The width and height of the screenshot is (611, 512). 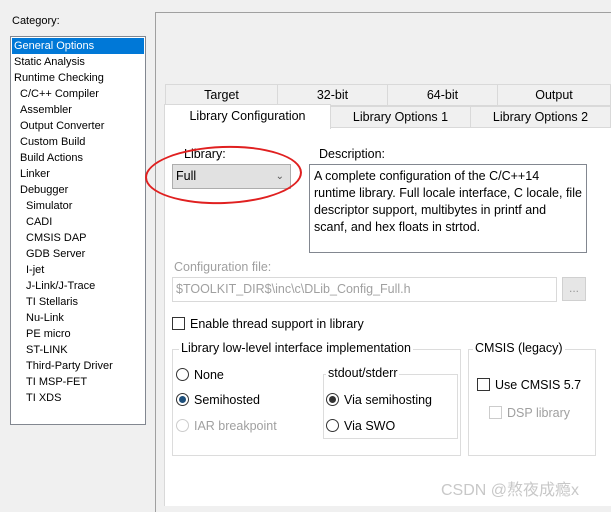 What do you see at coordinates (538, 385) in the screenshot?
I see `use-cmsis-label: Use CMSIS 5.7` at bounding box center [538, 385].